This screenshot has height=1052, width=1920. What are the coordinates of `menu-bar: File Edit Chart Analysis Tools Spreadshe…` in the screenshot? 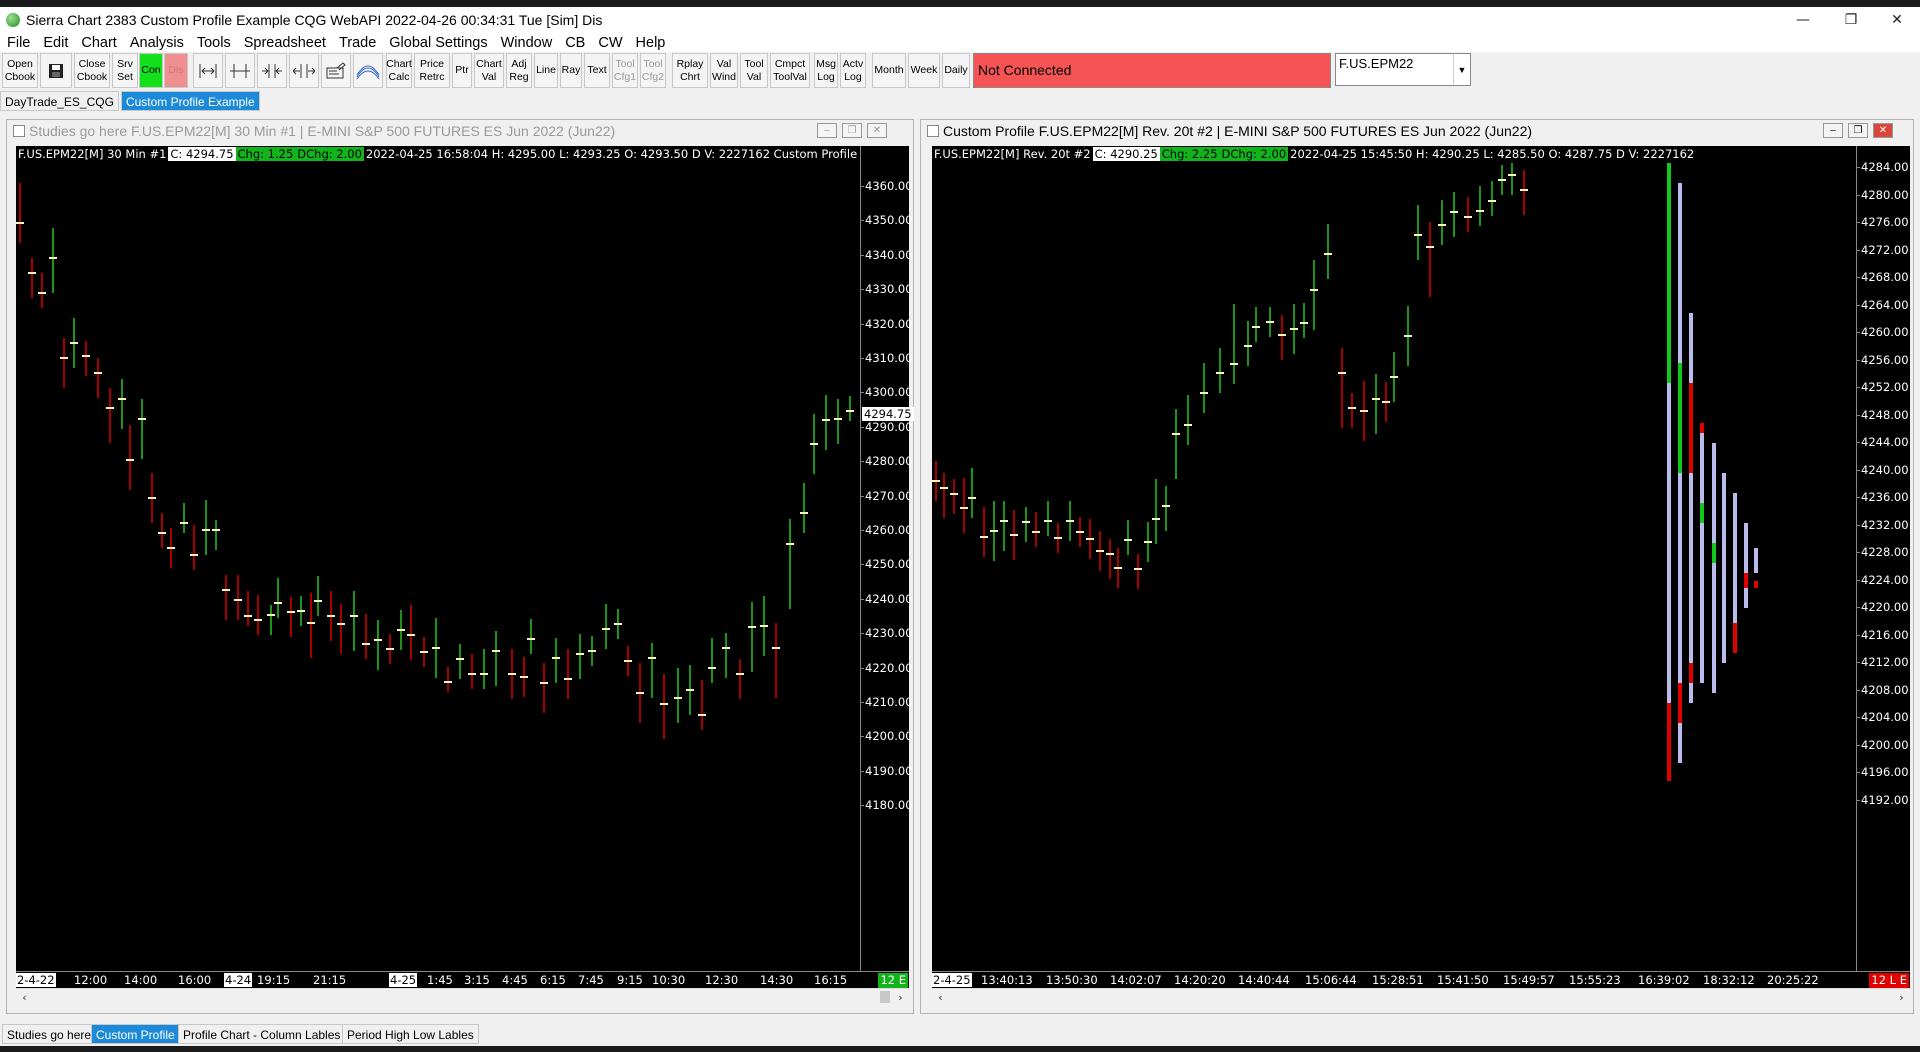 It's located at (960, 42).